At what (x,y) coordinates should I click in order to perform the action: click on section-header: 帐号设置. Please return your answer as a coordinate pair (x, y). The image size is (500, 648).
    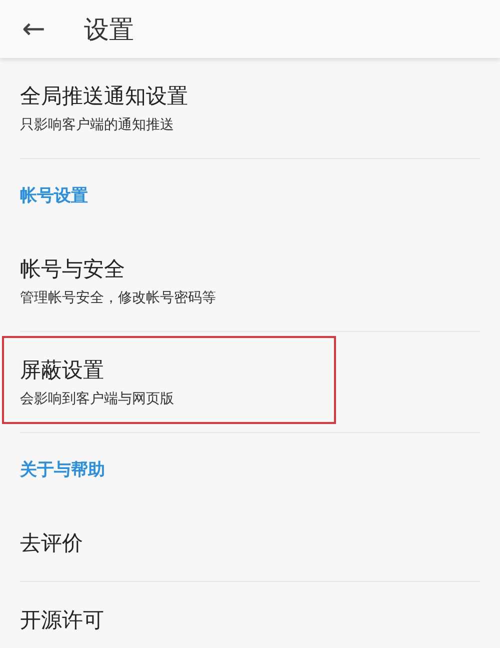
    Looking at the image, I should click on (54, 195).